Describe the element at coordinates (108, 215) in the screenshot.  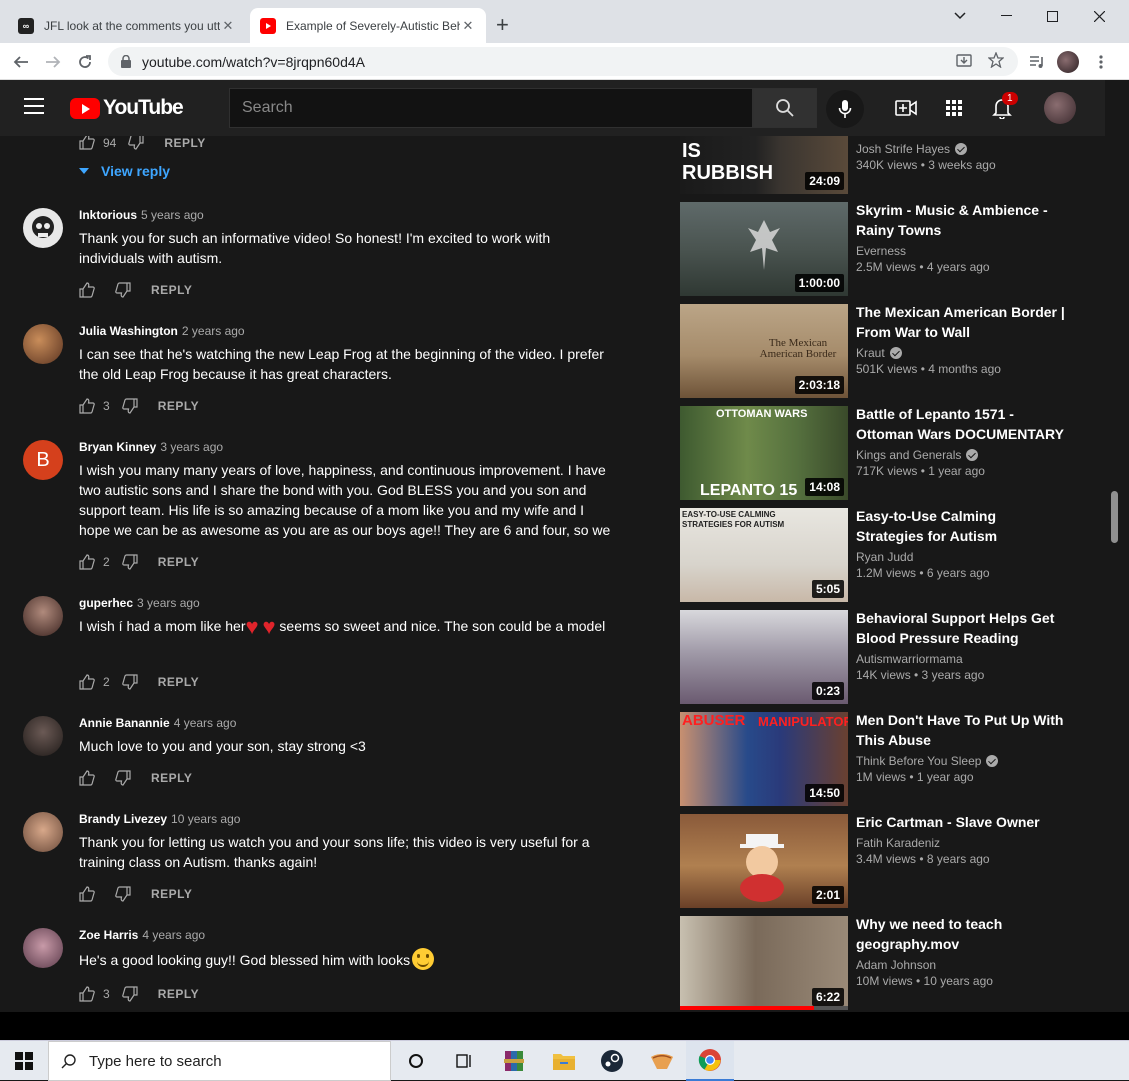
I see `comment-author: Inktorious` at that location.